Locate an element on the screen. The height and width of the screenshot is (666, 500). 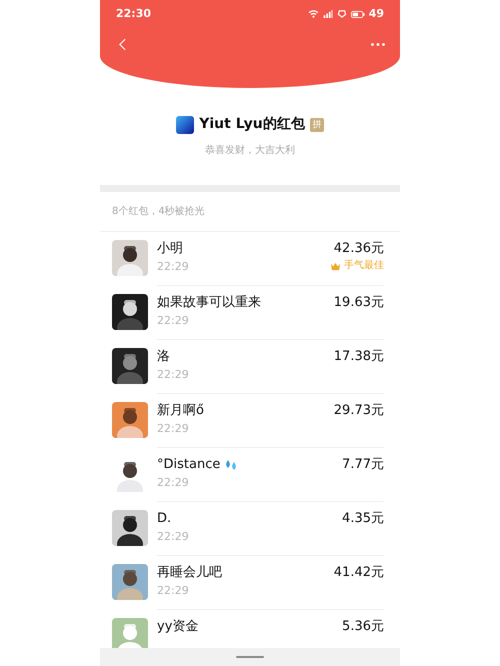
back-icon is located at coordinates (122, 44).